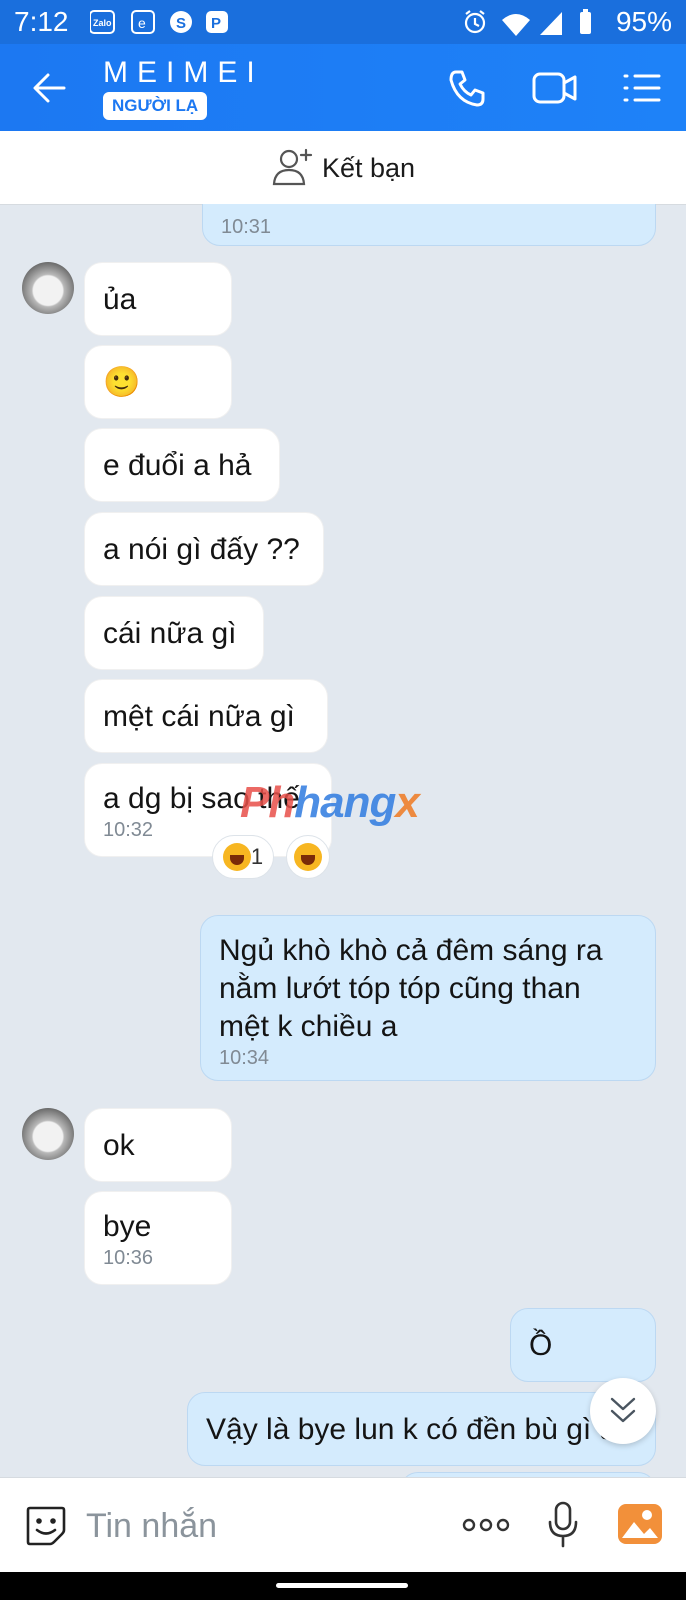 This screenshot has height=1600, width=686. I want to click on svg-text: Zalo, so click(102, 23).